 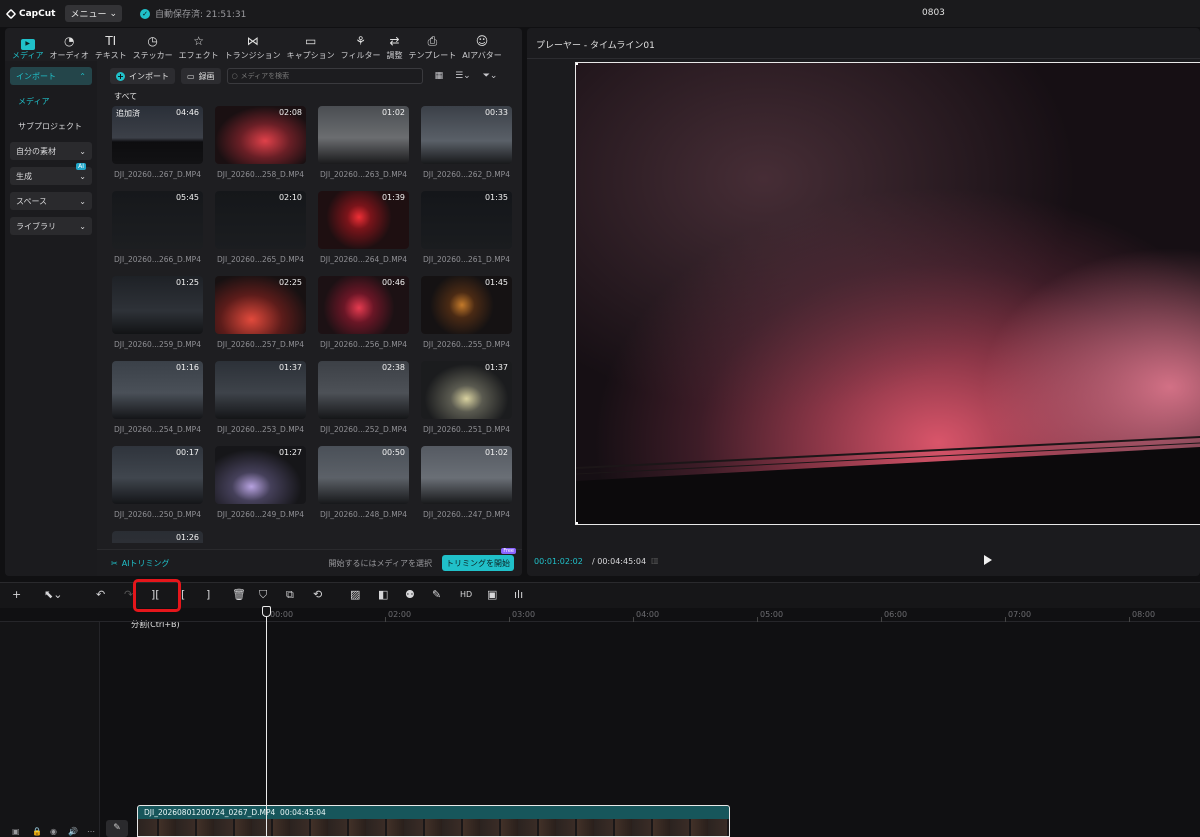 I want to click on person-icon: ⚉, so click(x=410, y=595).